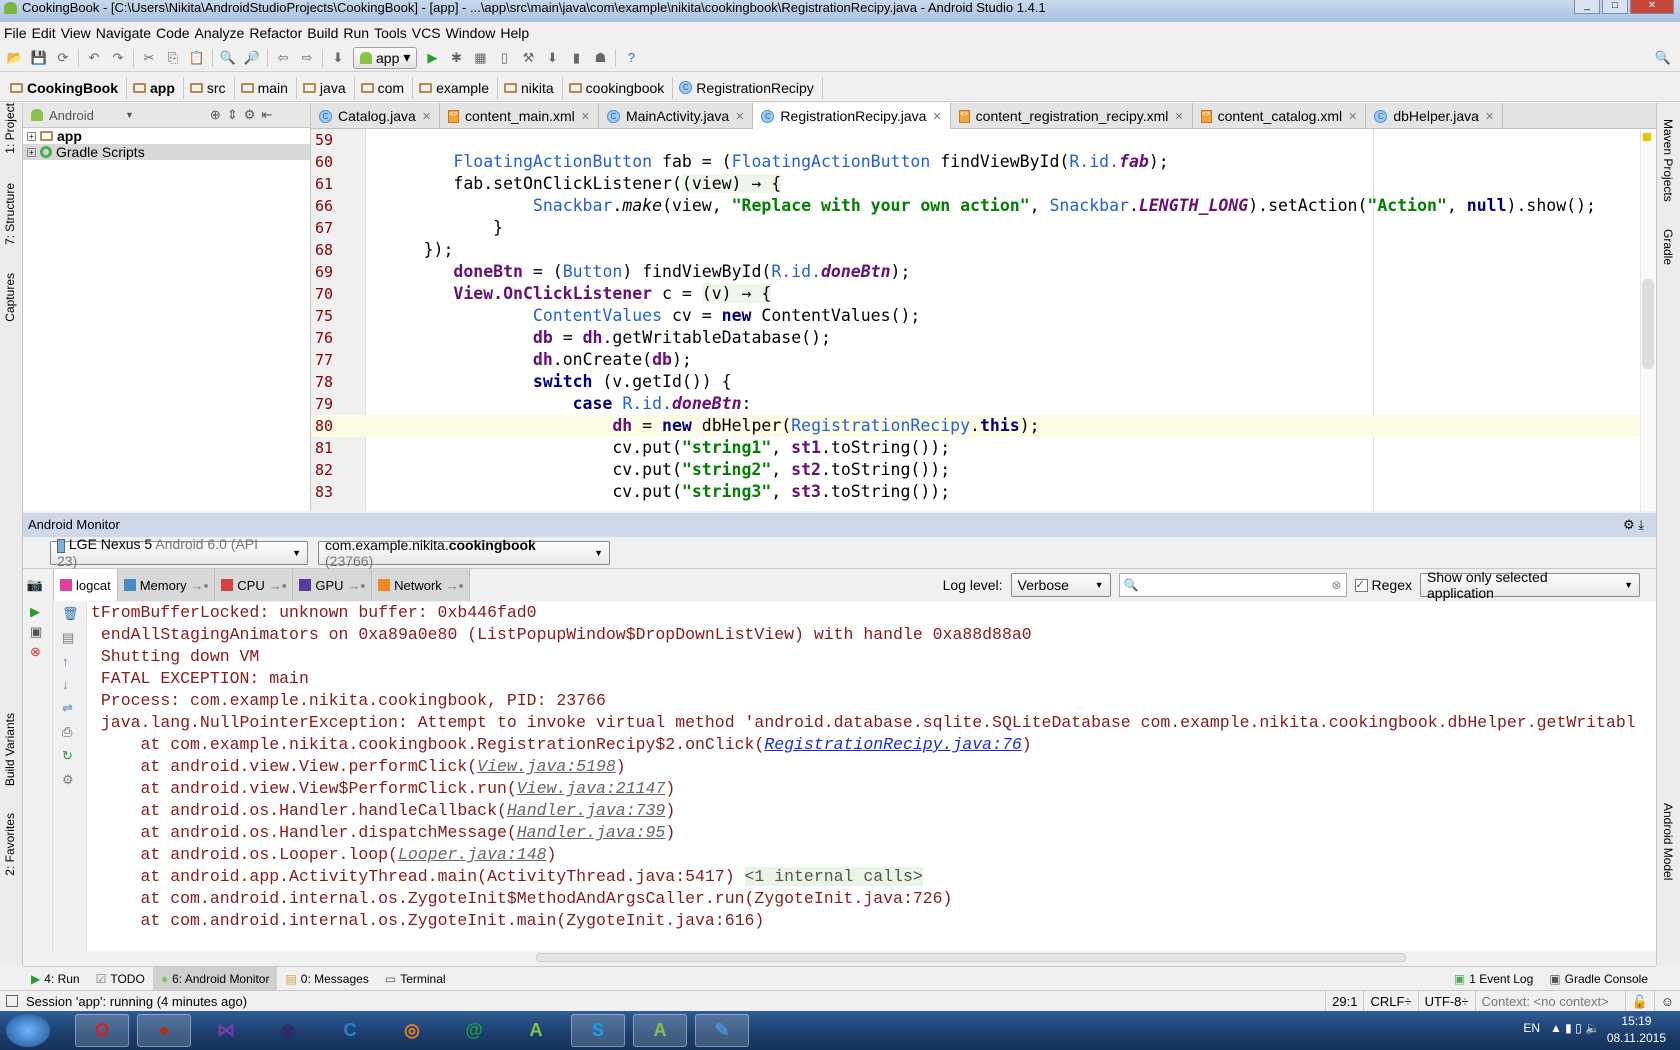 This screenshot has width=1680, height=1050. Describe the element at coordinates (591, 788) in the screenshot. I see `source-link: View.java:21147` at that location.